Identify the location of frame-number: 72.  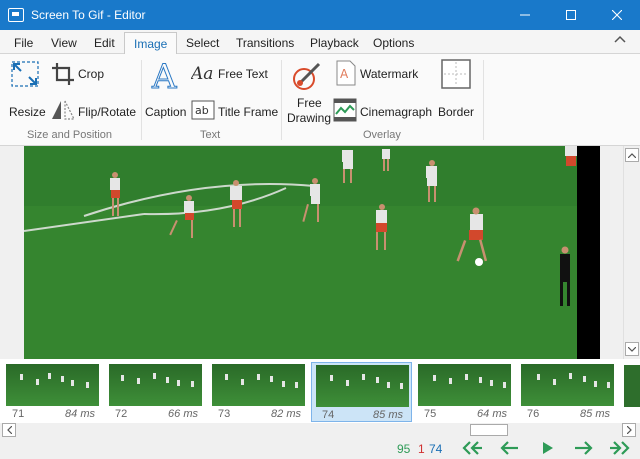
(121, 414).